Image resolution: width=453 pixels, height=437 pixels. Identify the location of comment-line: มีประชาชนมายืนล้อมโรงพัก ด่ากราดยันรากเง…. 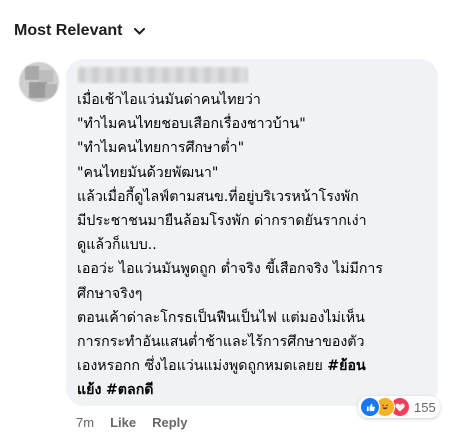
(222, 221).